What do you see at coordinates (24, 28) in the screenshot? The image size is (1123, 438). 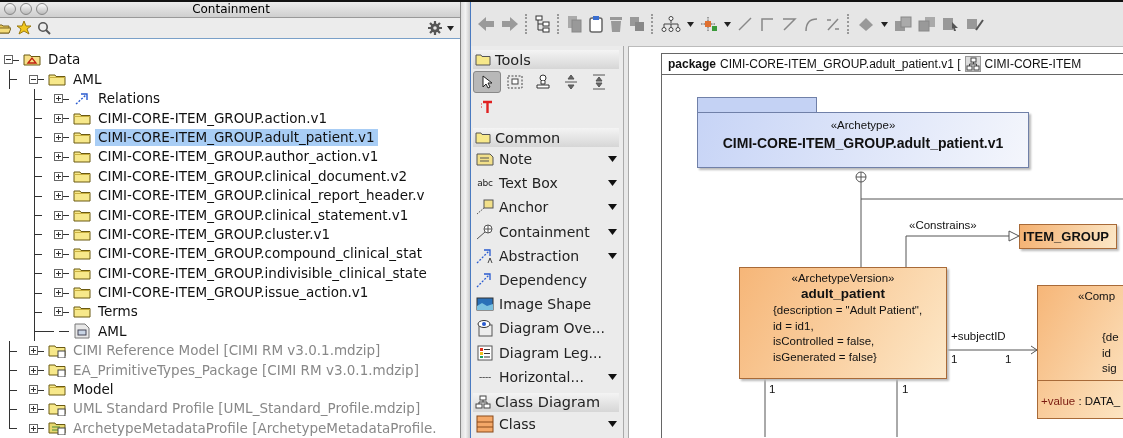 I see `star-icon` at bounding box center [24, 28].